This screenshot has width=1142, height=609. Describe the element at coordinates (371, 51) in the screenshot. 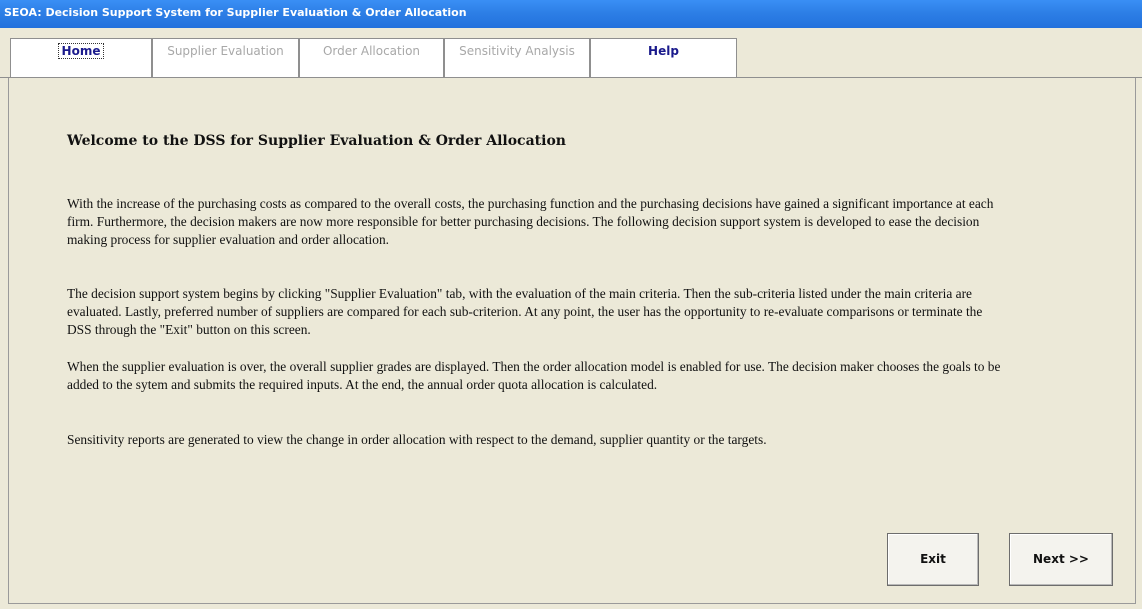

I see `tab-order-allocation-label: Order Allocation` at that location.